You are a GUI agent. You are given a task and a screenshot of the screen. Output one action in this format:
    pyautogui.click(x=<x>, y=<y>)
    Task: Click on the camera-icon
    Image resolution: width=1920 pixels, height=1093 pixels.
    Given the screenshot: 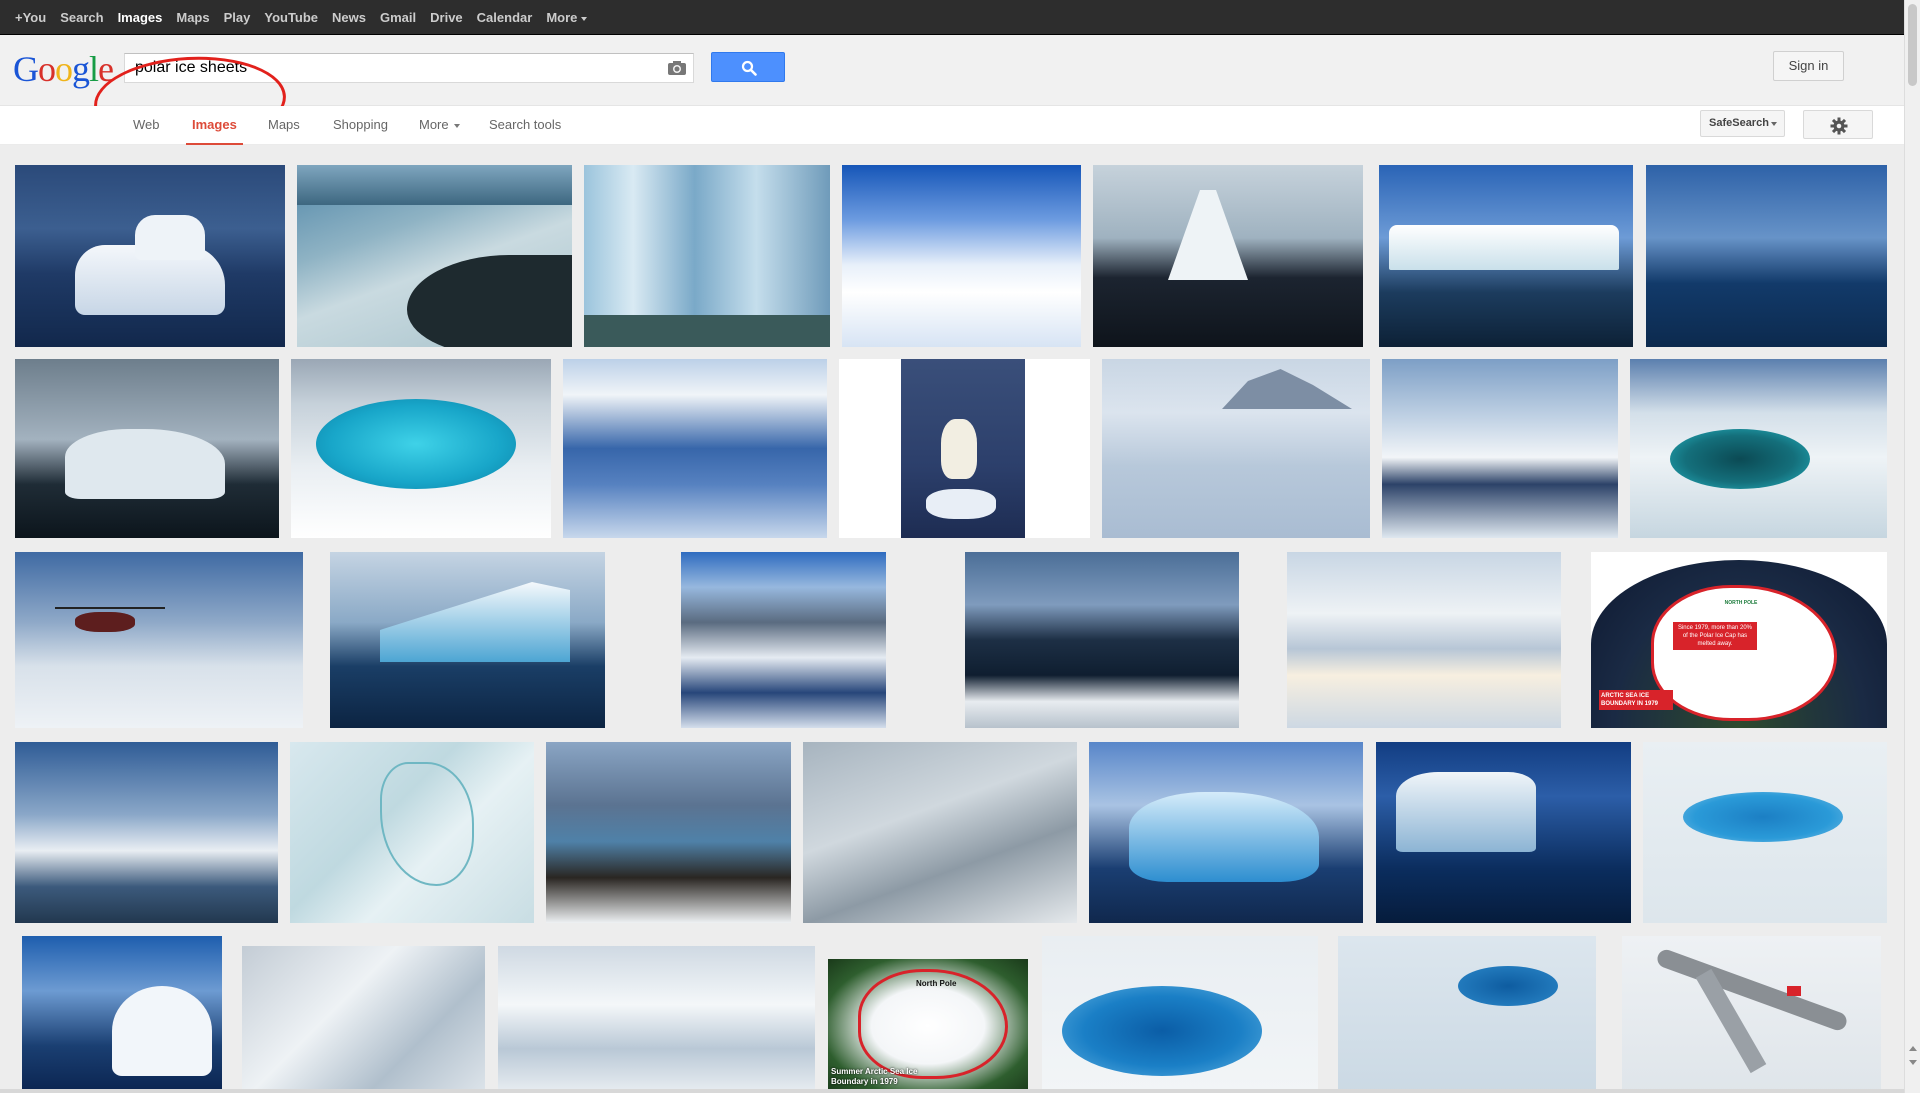 What is the action you would take?
    pyautogui.click(x=677, y=68)
    